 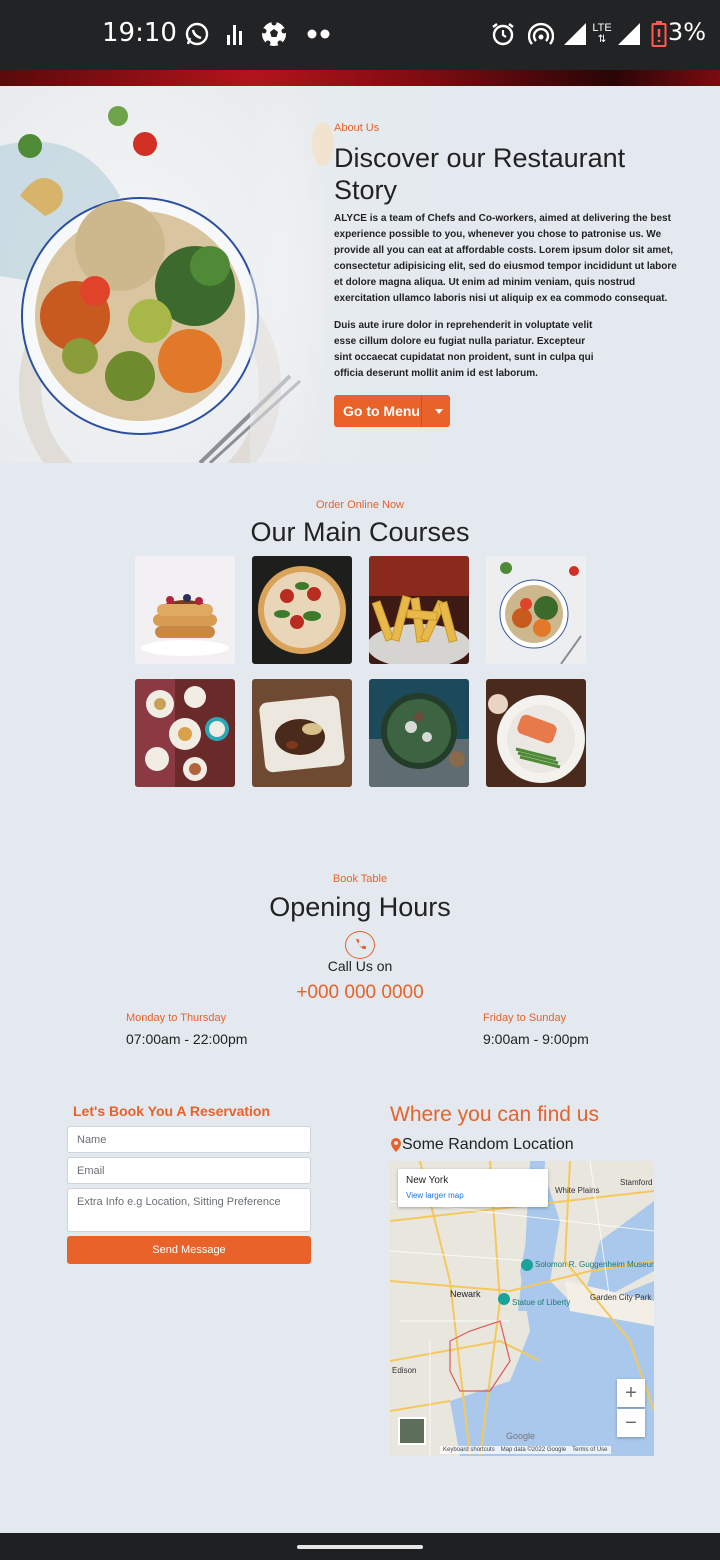 I want to click on zoom-out-button: −, so click(x=631, y=1423).